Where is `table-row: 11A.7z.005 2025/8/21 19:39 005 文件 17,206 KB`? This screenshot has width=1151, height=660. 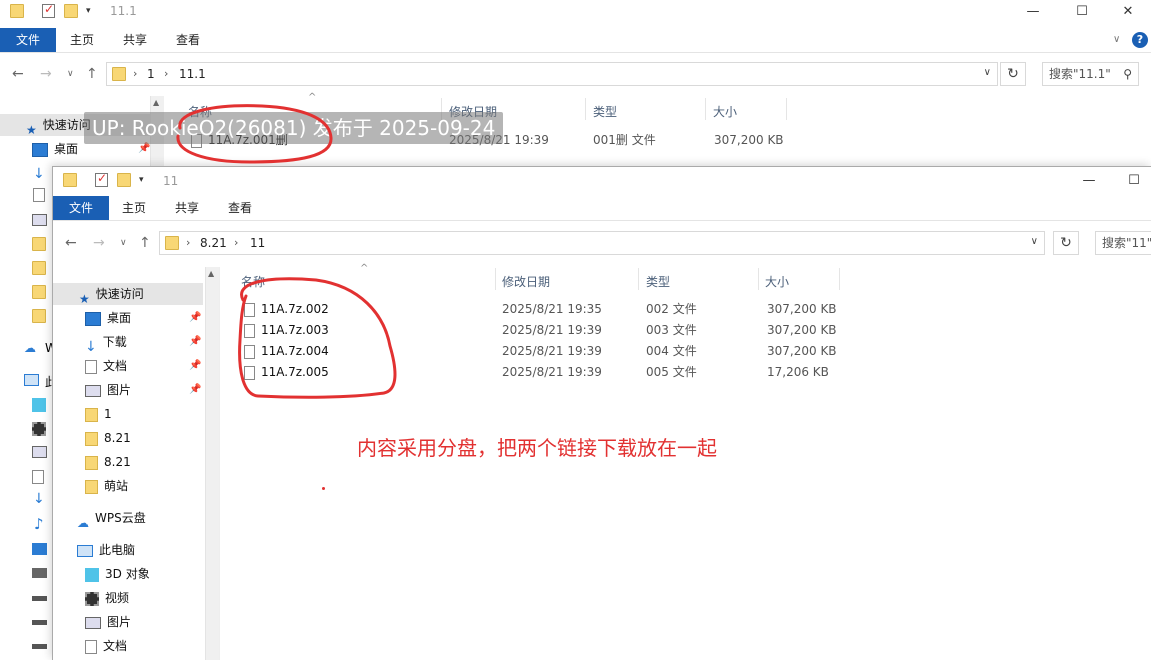
table-row: 11A.7z.005 2025/8/21 19:39 005 文件 17,206 KB is located at coordinates (561, 372).